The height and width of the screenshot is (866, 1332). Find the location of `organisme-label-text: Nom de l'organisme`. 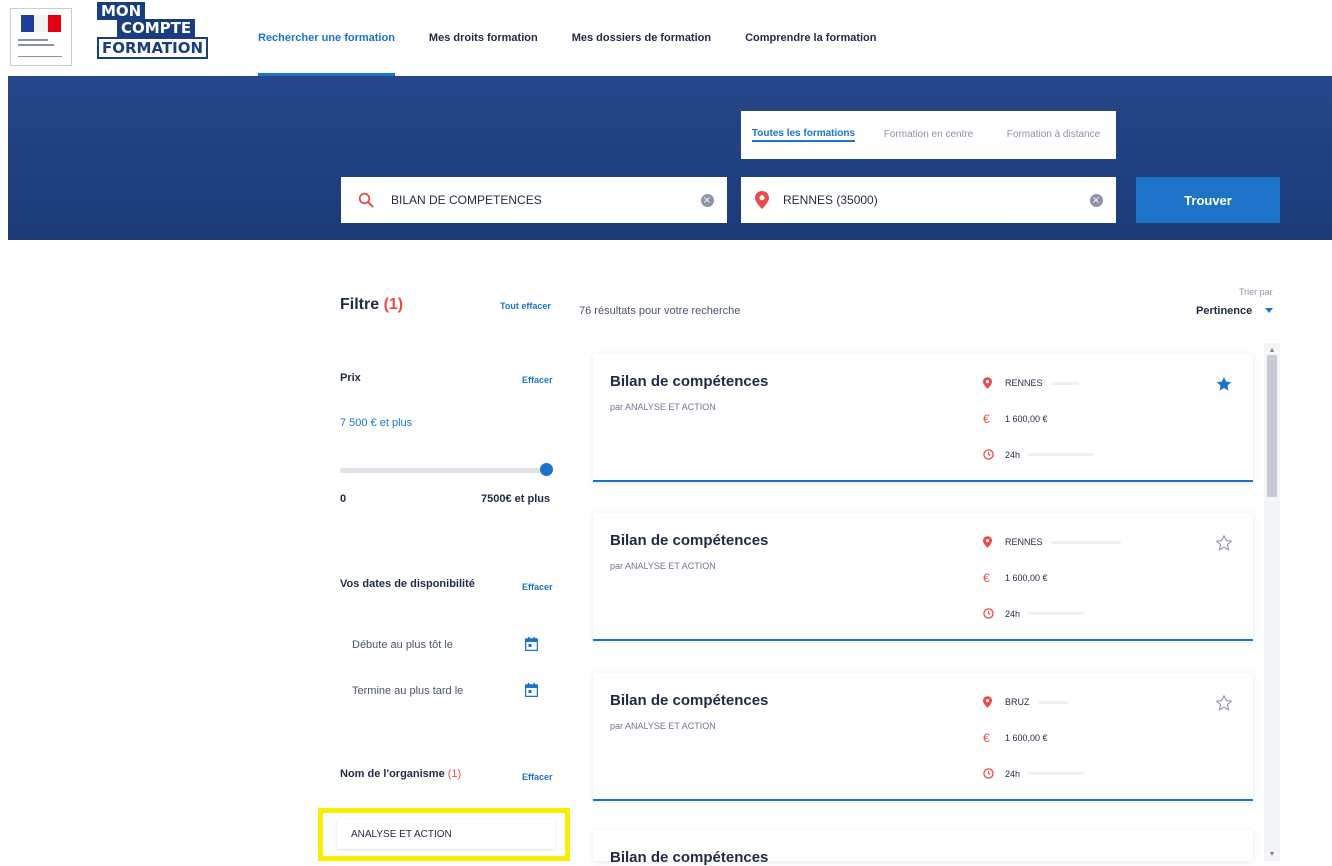

organisme-label-text: Nom de l'organisme is located at coordinates (392, 774).